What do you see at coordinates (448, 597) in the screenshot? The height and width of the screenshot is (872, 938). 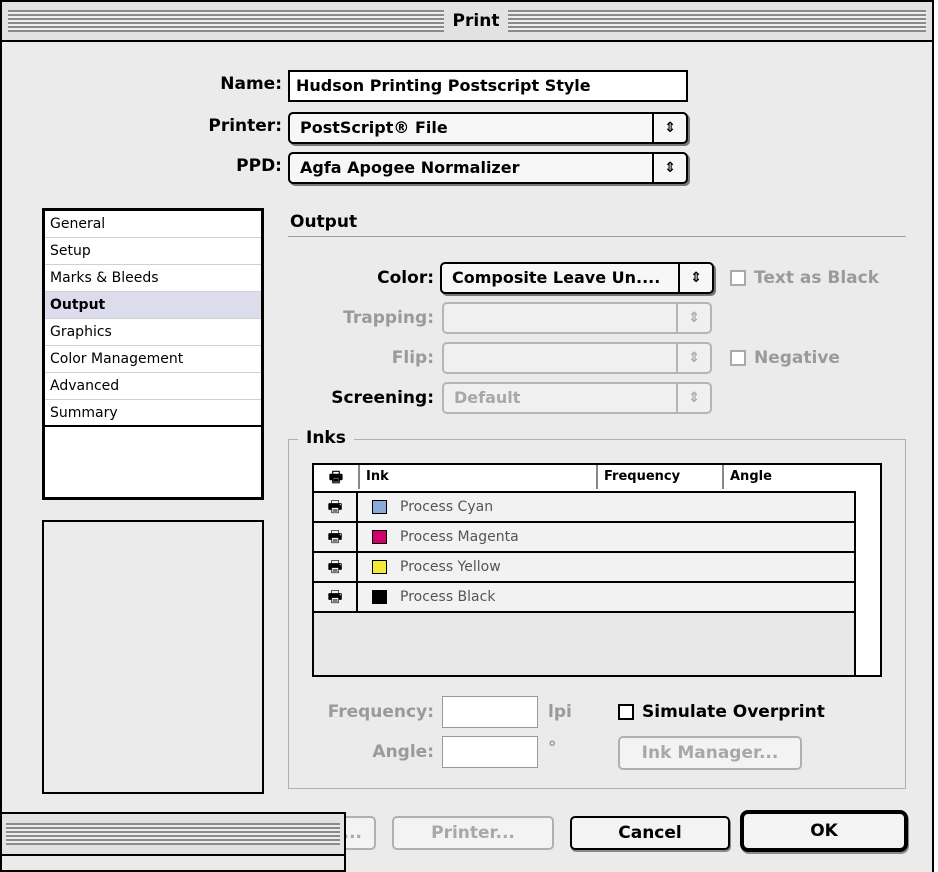 I see `ink-name: Process Black` at bounding box center [448, 597].